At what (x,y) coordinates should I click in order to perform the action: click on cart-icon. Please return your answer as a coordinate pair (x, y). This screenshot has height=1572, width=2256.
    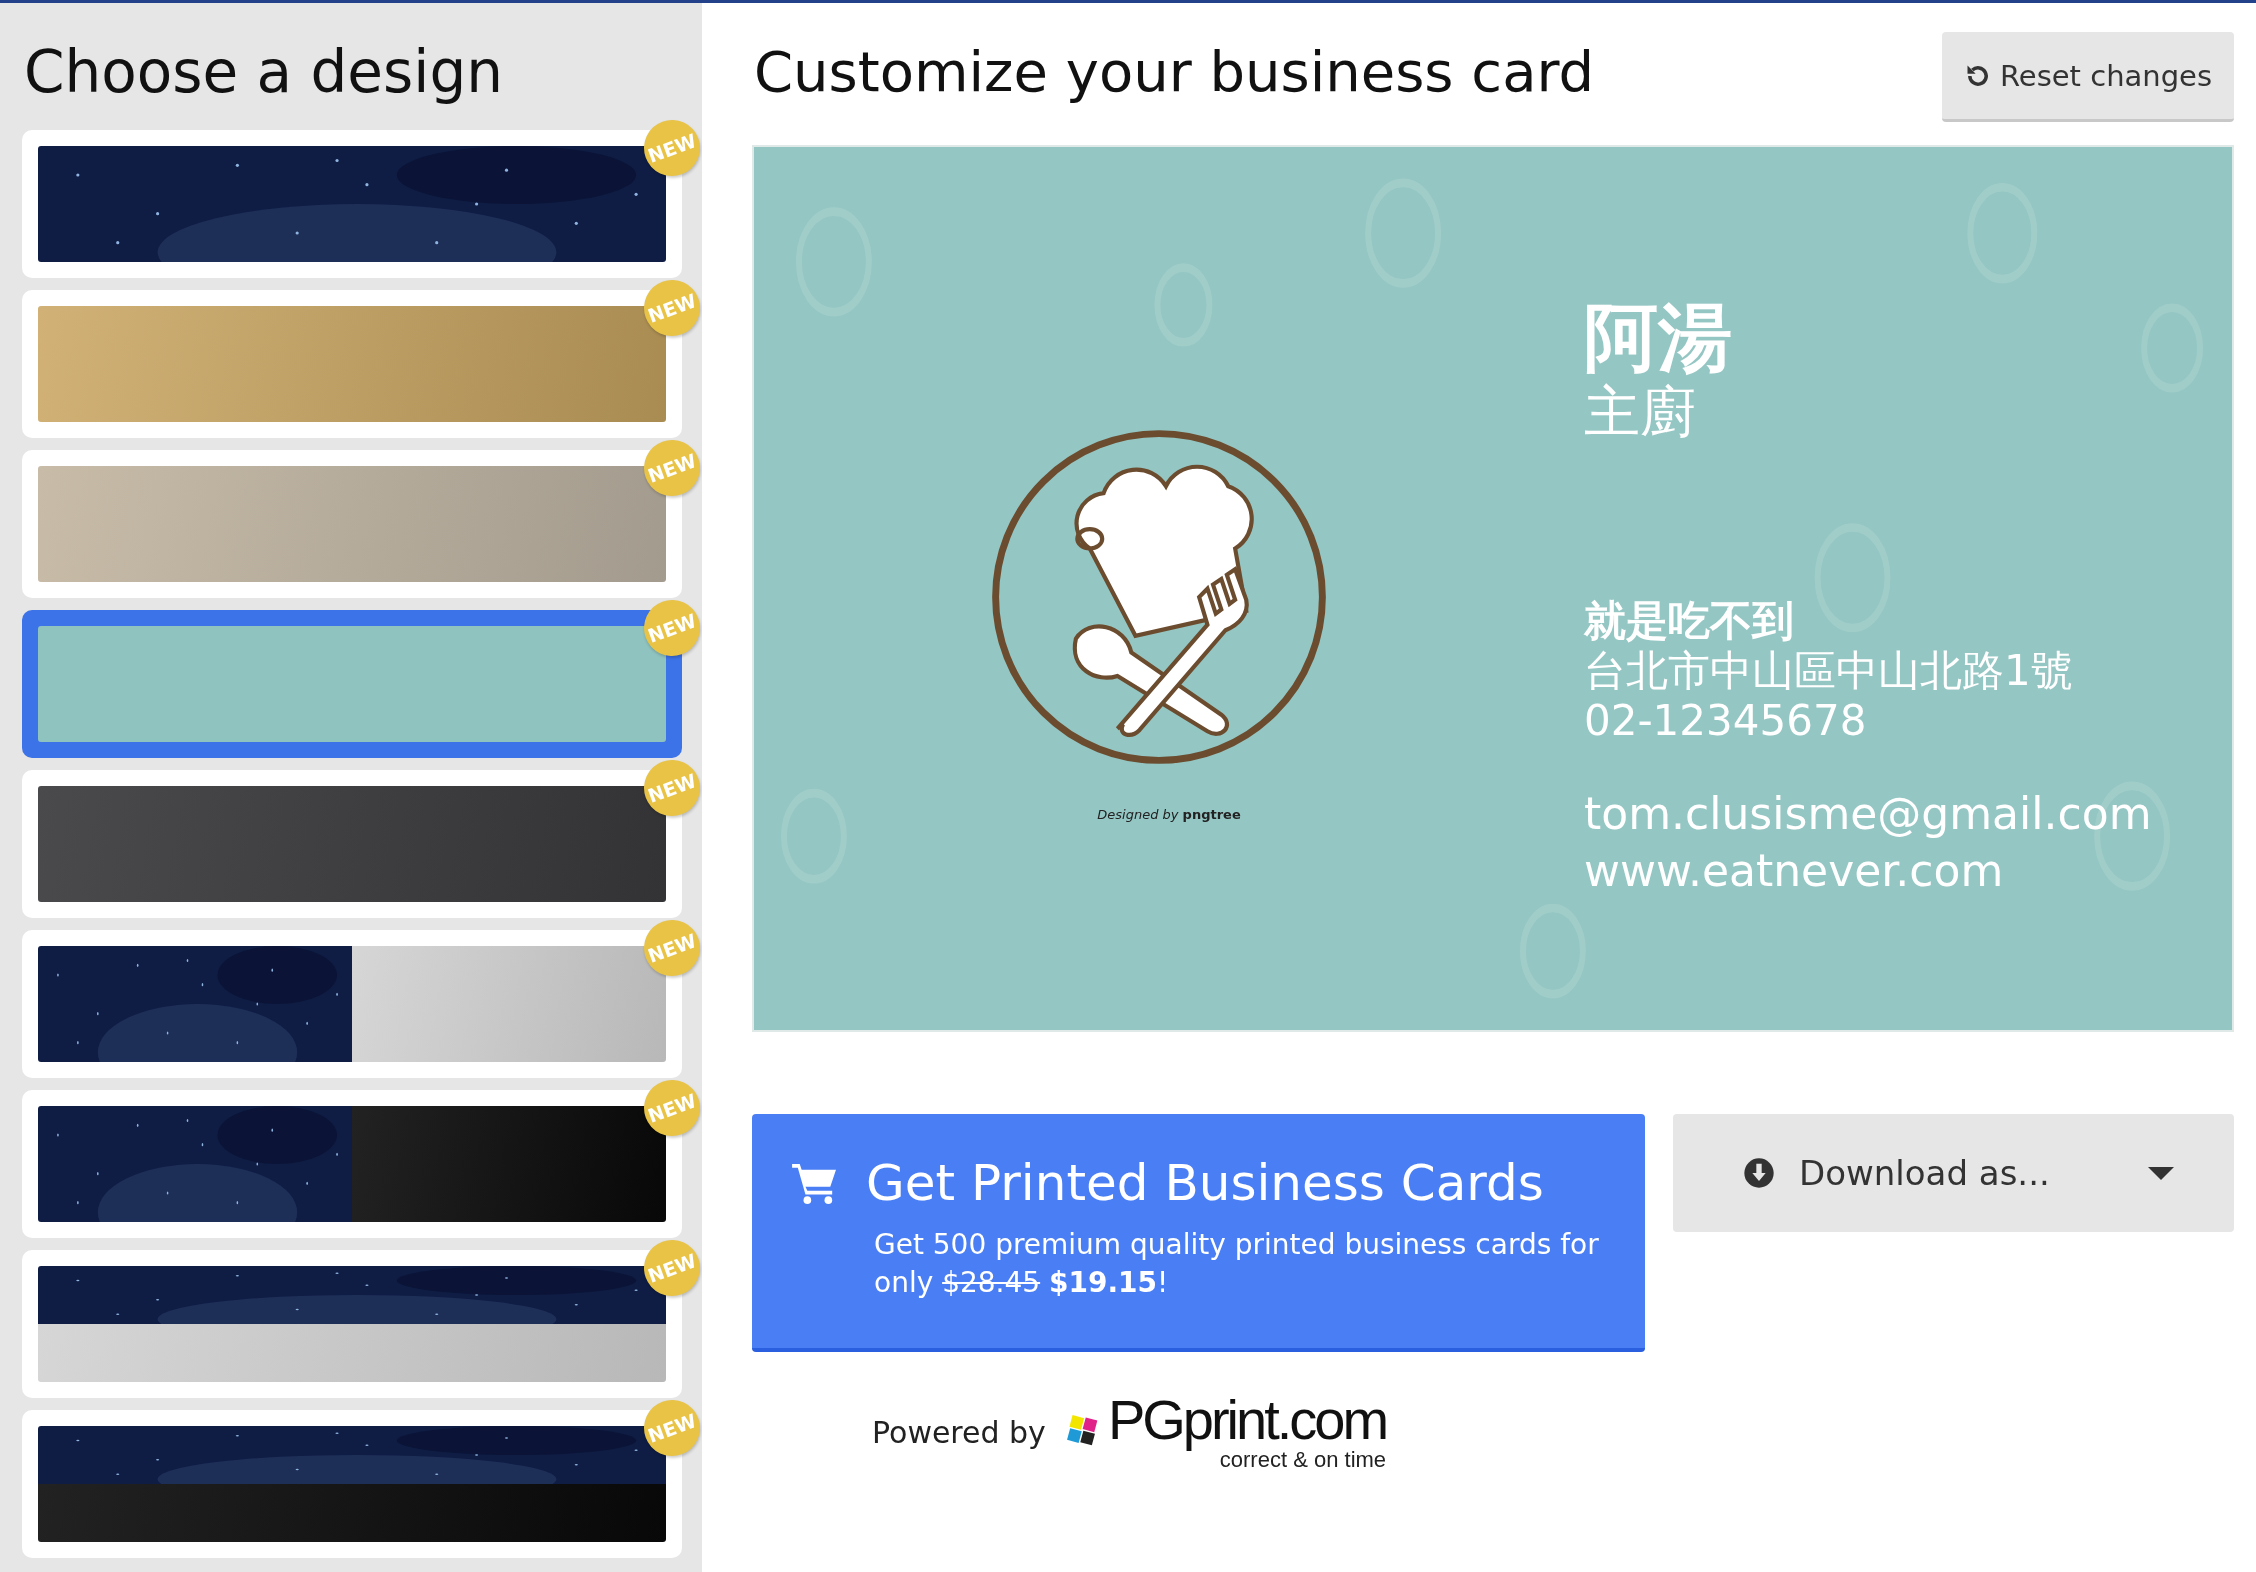
    Looking at the image, I should click on (815, 1183).